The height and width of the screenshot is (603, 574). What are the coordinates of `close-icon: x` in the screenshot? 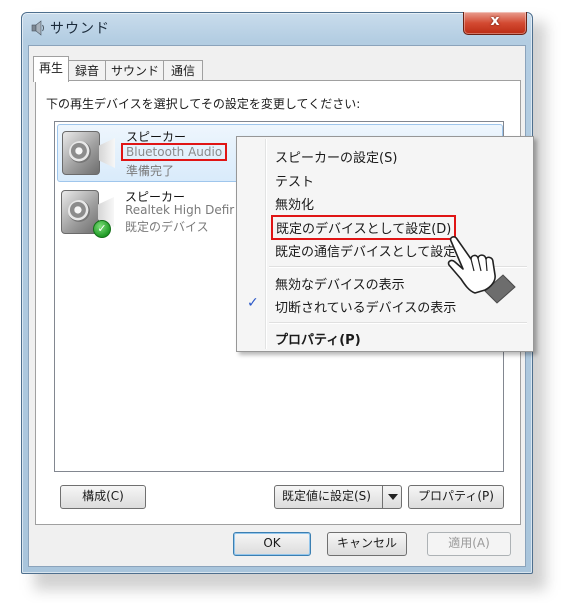 It's located at (495, 21).